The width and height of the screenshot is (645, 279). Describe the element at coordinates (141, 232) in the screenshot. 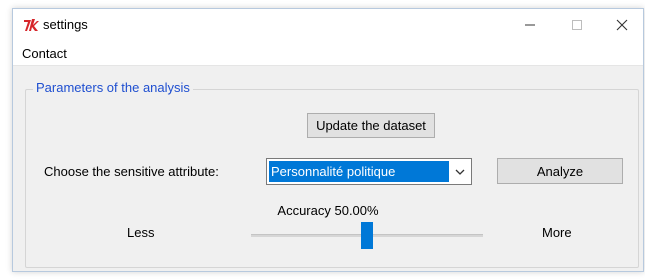

I see `slider-less-label: Less` at that location.